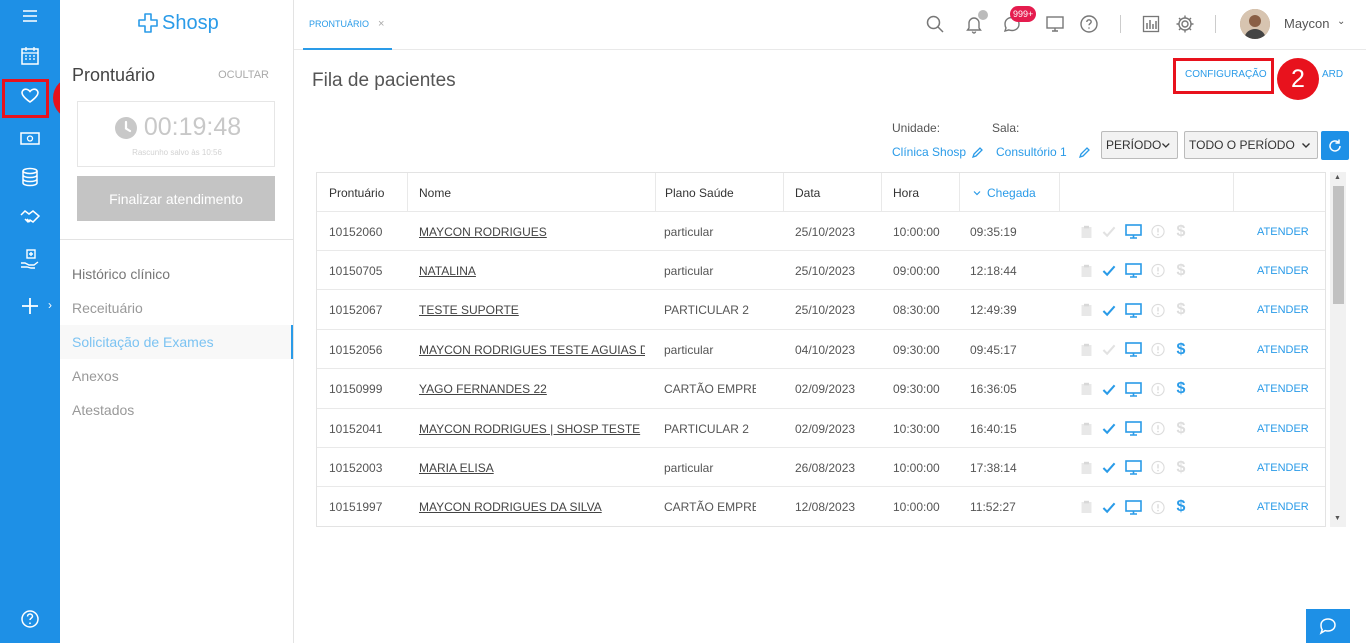  Describe the element at coordinates (30, 177) in the screenshot. I see `database-icon` at that location.